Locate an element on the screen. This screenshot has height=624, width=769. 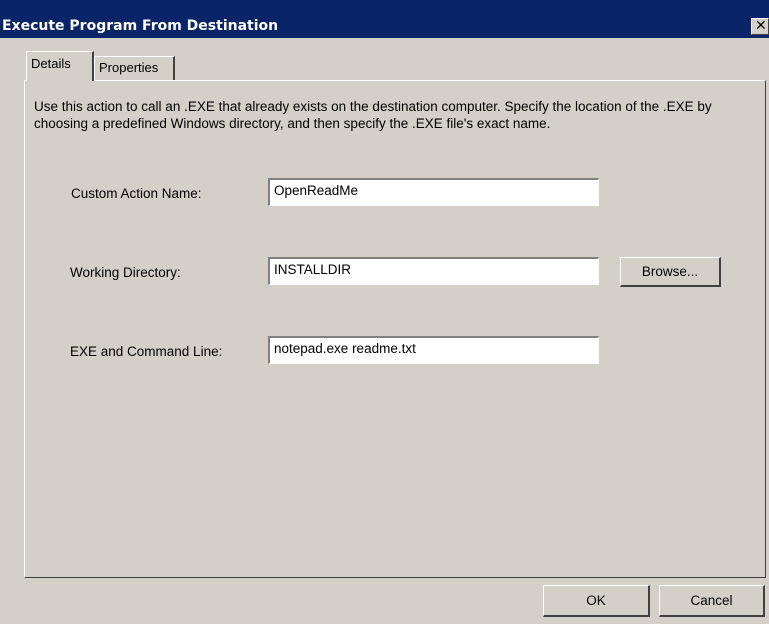
exe-command-line-label: EXE and Command Line: is located at coordinates (146, 351).